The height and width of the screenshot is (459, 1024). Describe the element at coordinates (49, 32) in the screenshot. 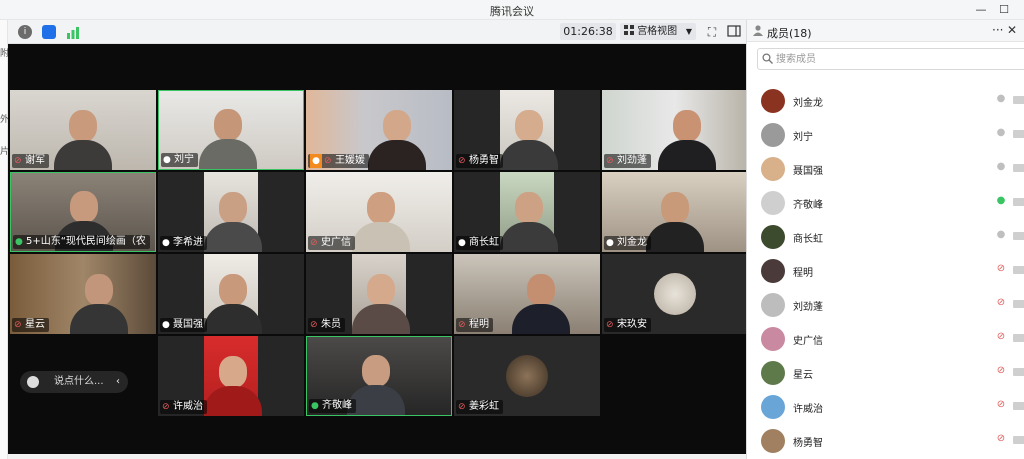

I see `shield-icon` at that location.